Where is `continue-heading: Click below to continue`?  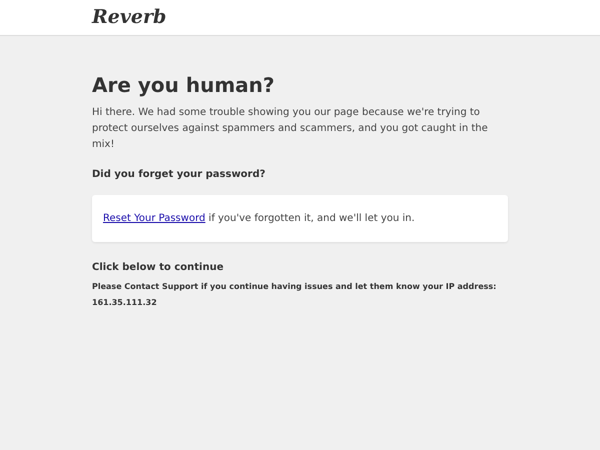
continue-heading: Click below to continue is located at coordinates (158, 268).